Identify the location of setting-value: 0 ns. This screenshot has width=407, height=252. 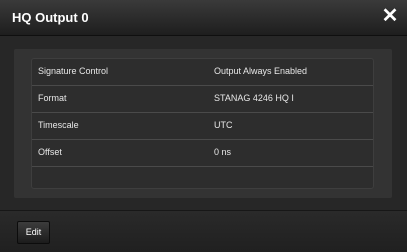
(223, 152).